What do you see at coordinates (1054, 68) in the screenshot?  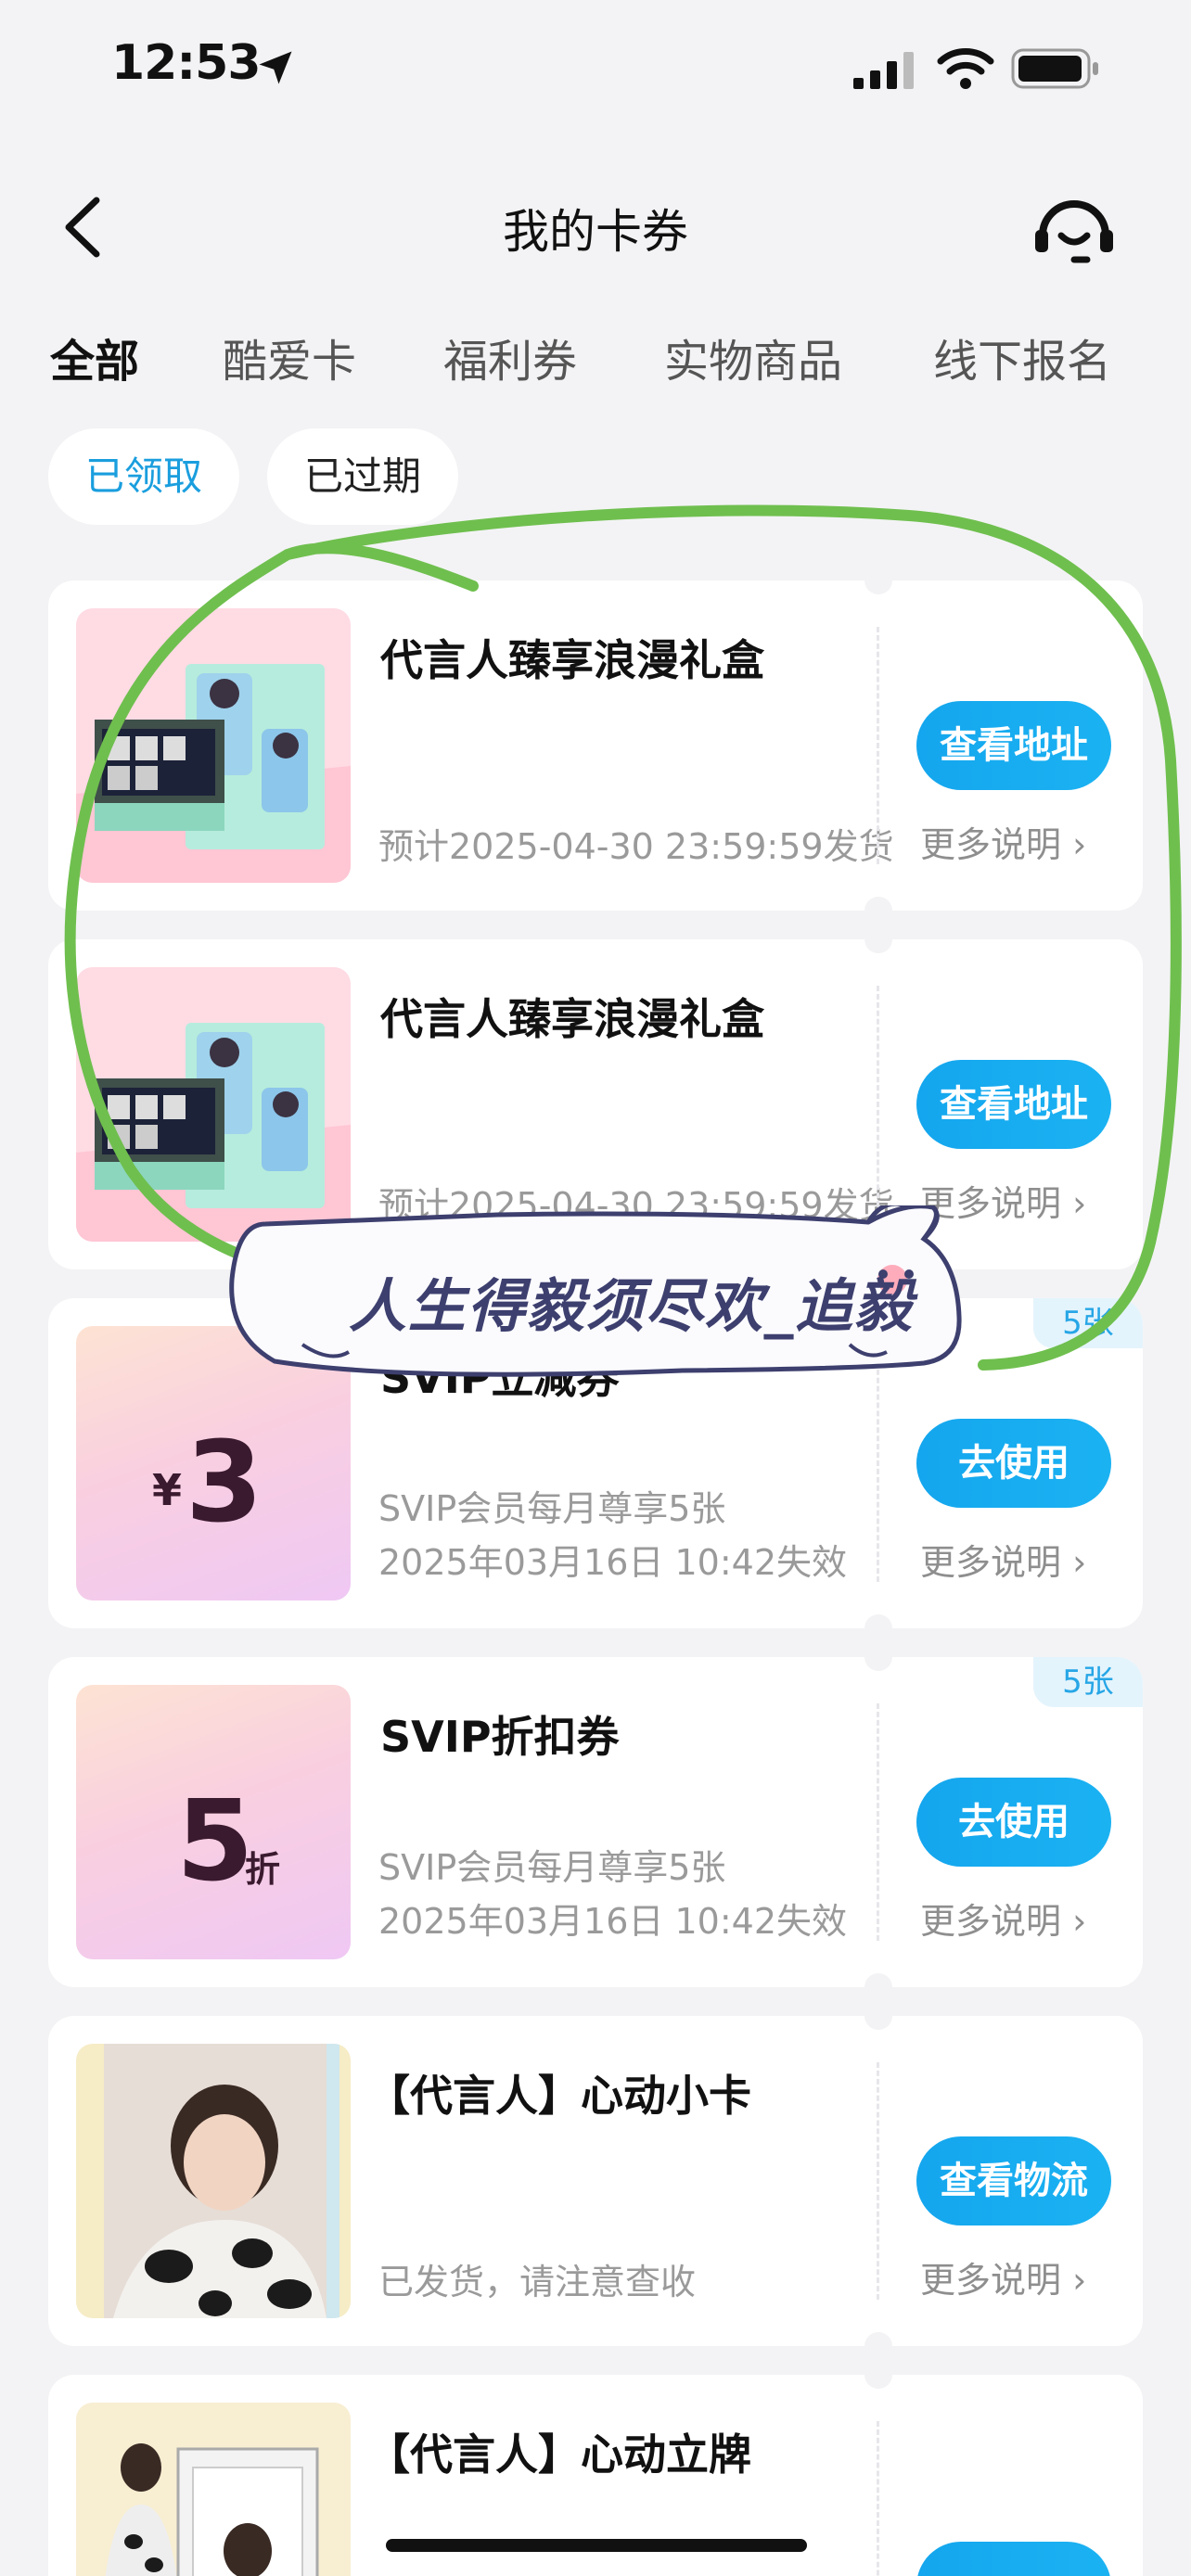 I see `battery-icon` at bounding box center [1054, 68].